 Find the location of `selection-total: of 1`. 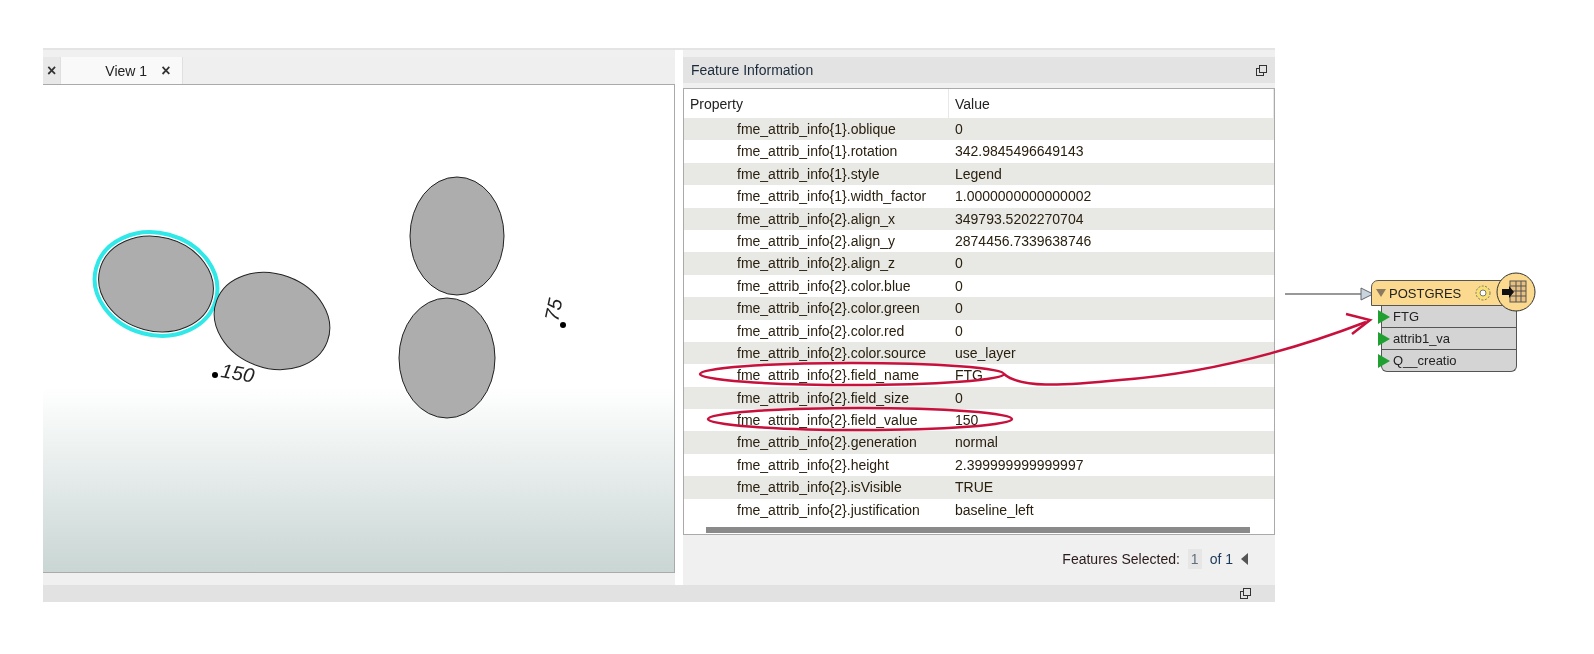

selection-total: of 1 is located at coordinates (1221, 559).